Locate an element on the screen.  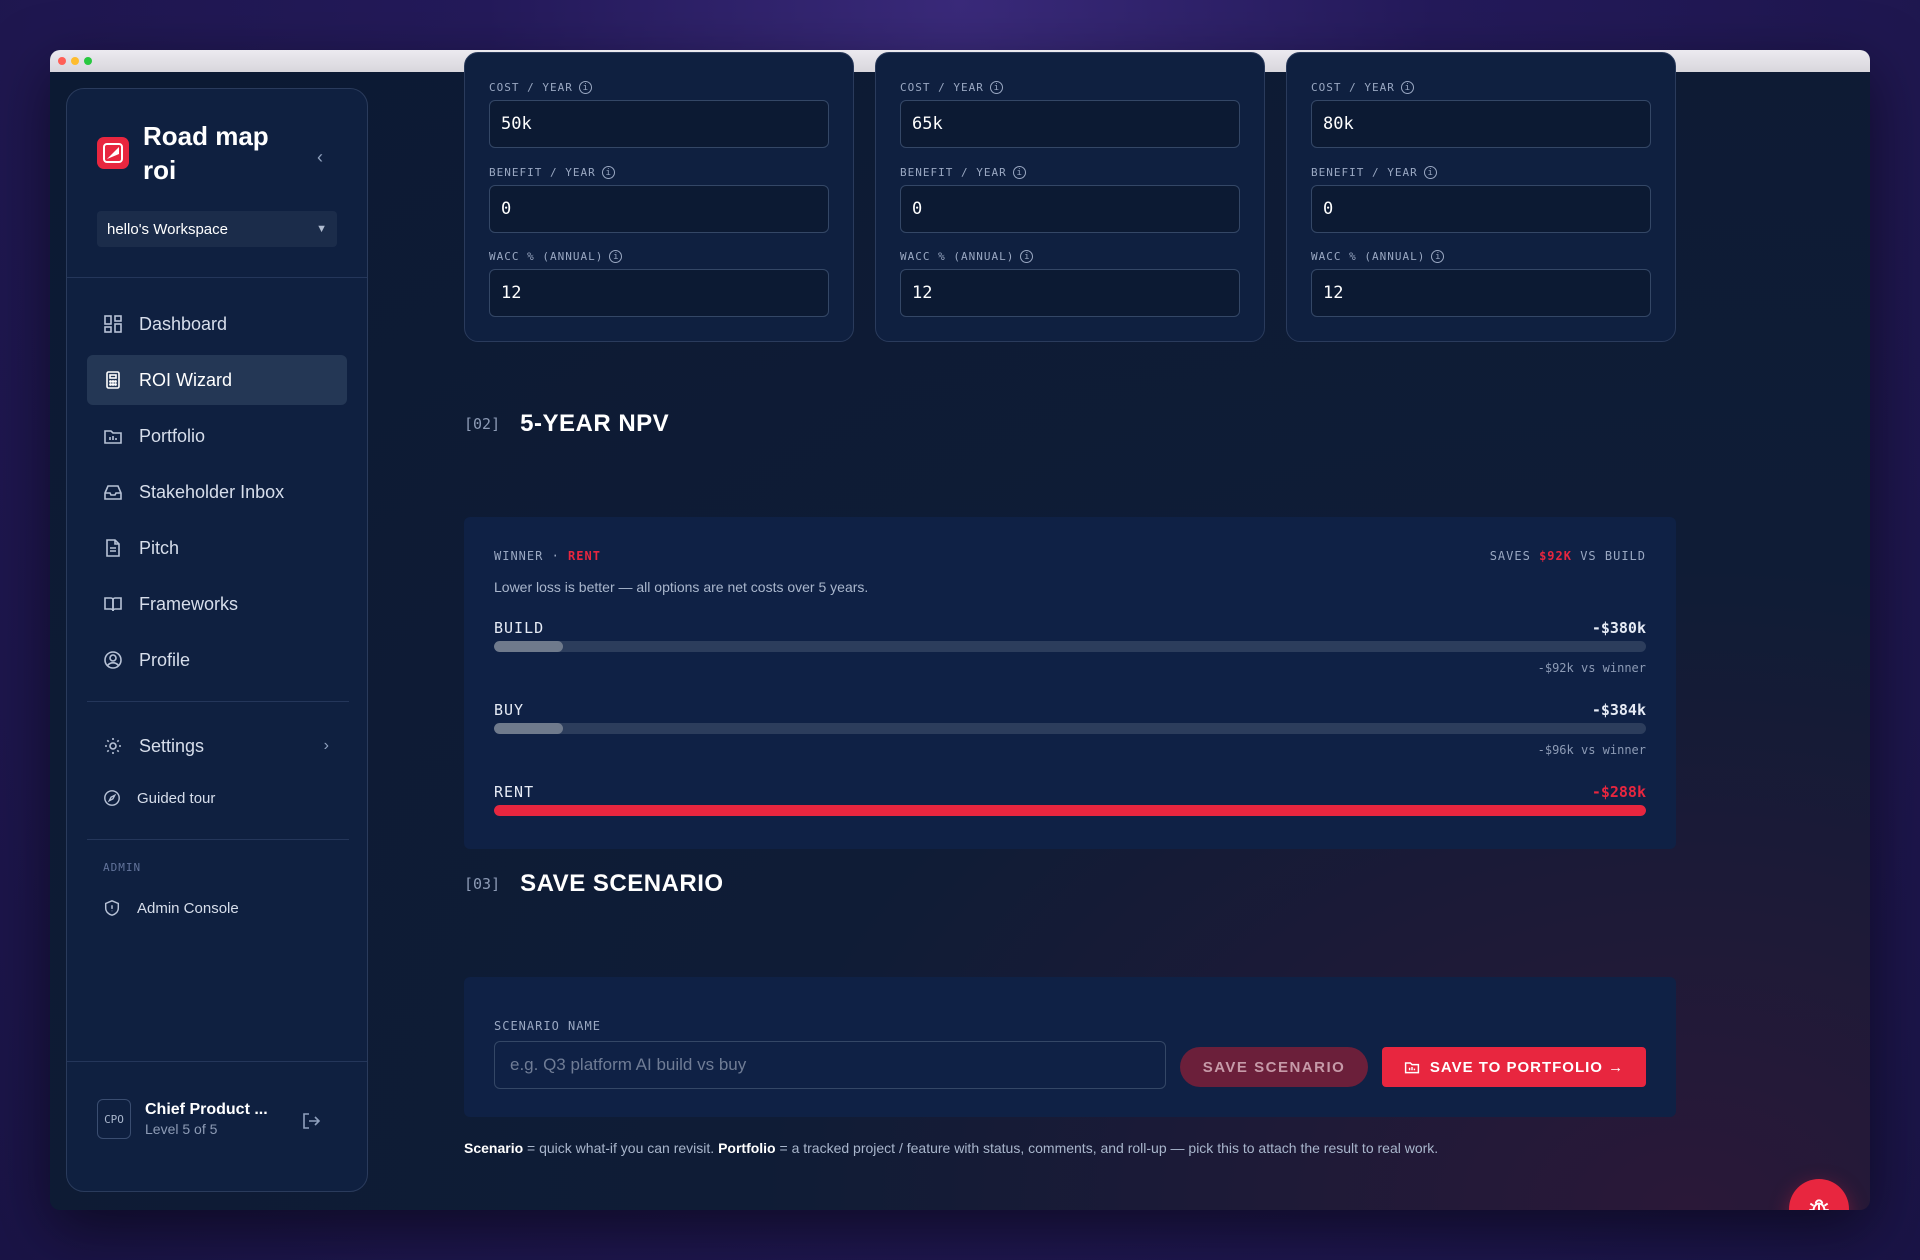
nav-item-dashboard: Dashboard is located at coordinates (217, 324).